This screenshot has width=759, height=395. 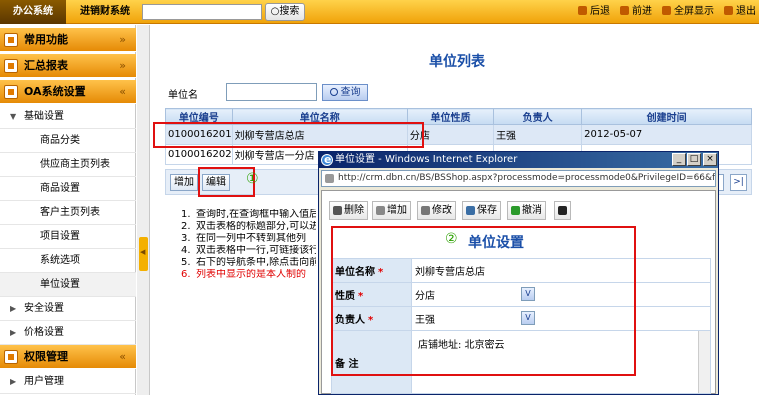 I want to click on forward-button: 前进, so click(x=636, y=12).